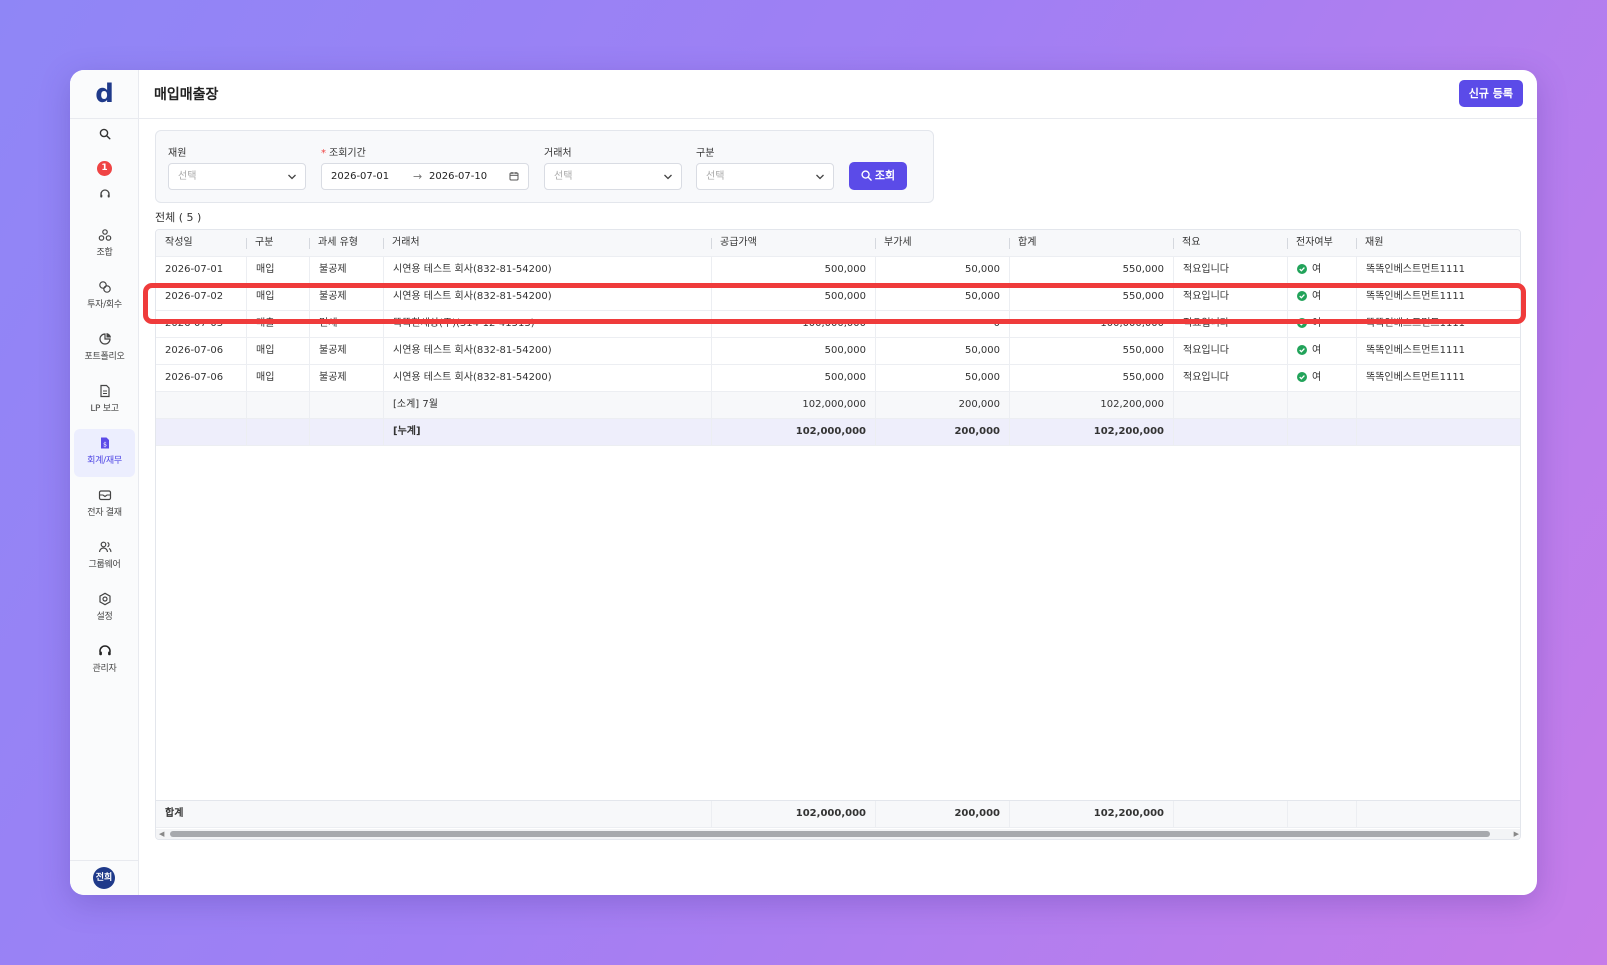 This screenshot has width=1607, height=965. Describe the element at coordinates (104, 194) in the screenshot. I see `support-headset-icon` at that location.